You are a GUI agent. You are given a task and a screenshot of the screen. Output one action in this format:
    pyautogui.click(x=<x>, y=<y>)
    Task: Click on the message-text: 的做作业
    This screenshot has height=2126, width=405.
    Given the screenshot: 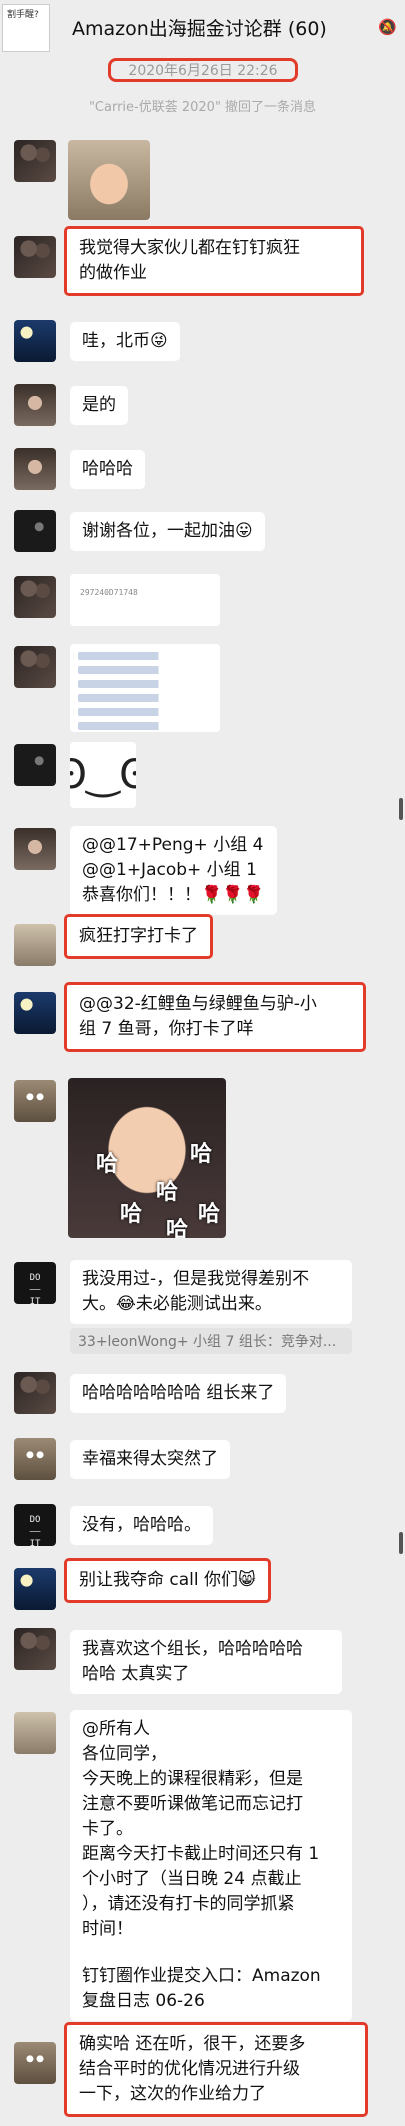 What is the action you would take?
    pyautogui.click(x=113, y=273)
    